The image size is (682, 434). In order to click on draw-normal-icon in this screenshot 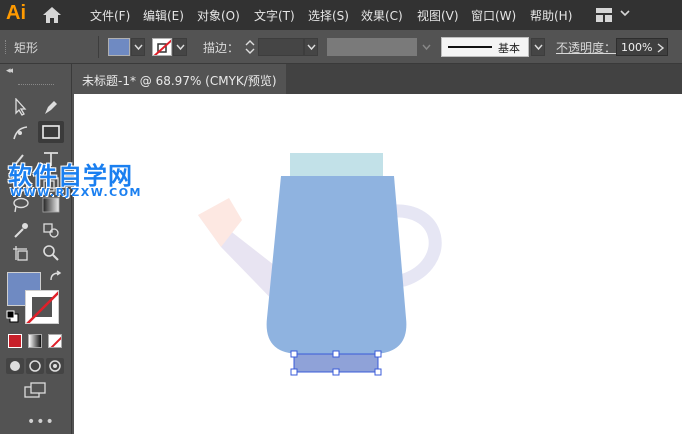, I will do `click(15, 366)`.